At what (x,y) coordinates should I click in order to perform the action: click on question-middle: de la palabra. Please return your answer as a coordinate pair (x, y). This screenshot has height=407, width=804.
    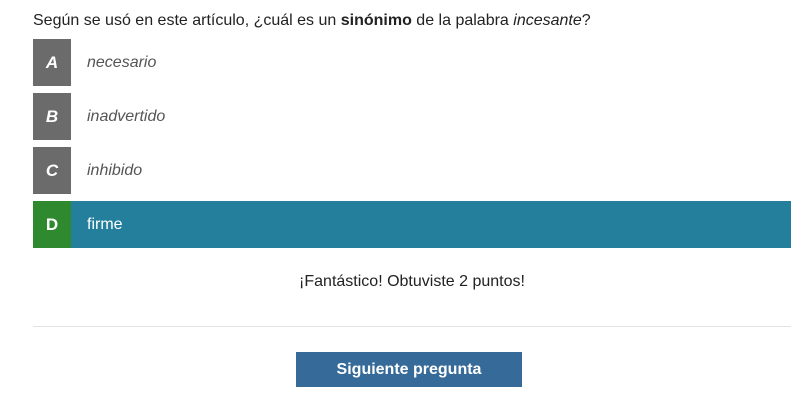
    Looking at the image, I should click on (462, 20).